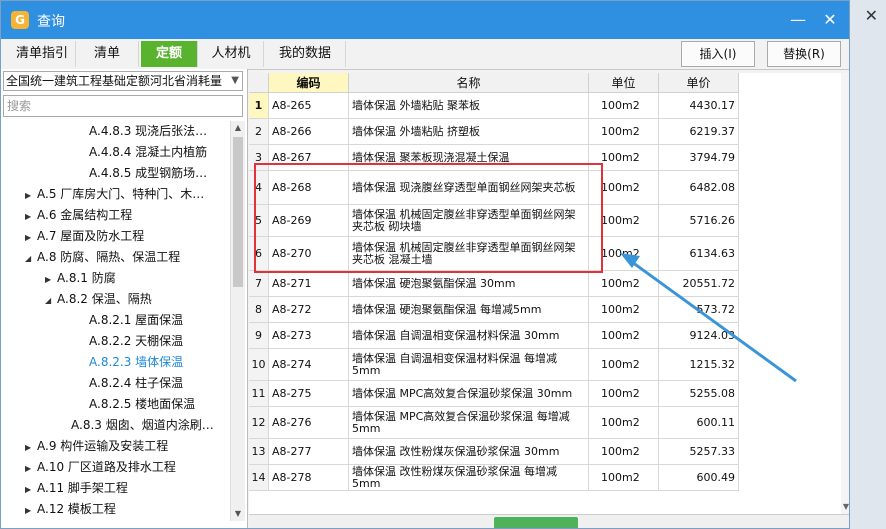 The height and width of the screenshot is (529, 886). Describe the element at coordinates (699, 83) in the screenshot. I see `header-price: 单价` at that location.